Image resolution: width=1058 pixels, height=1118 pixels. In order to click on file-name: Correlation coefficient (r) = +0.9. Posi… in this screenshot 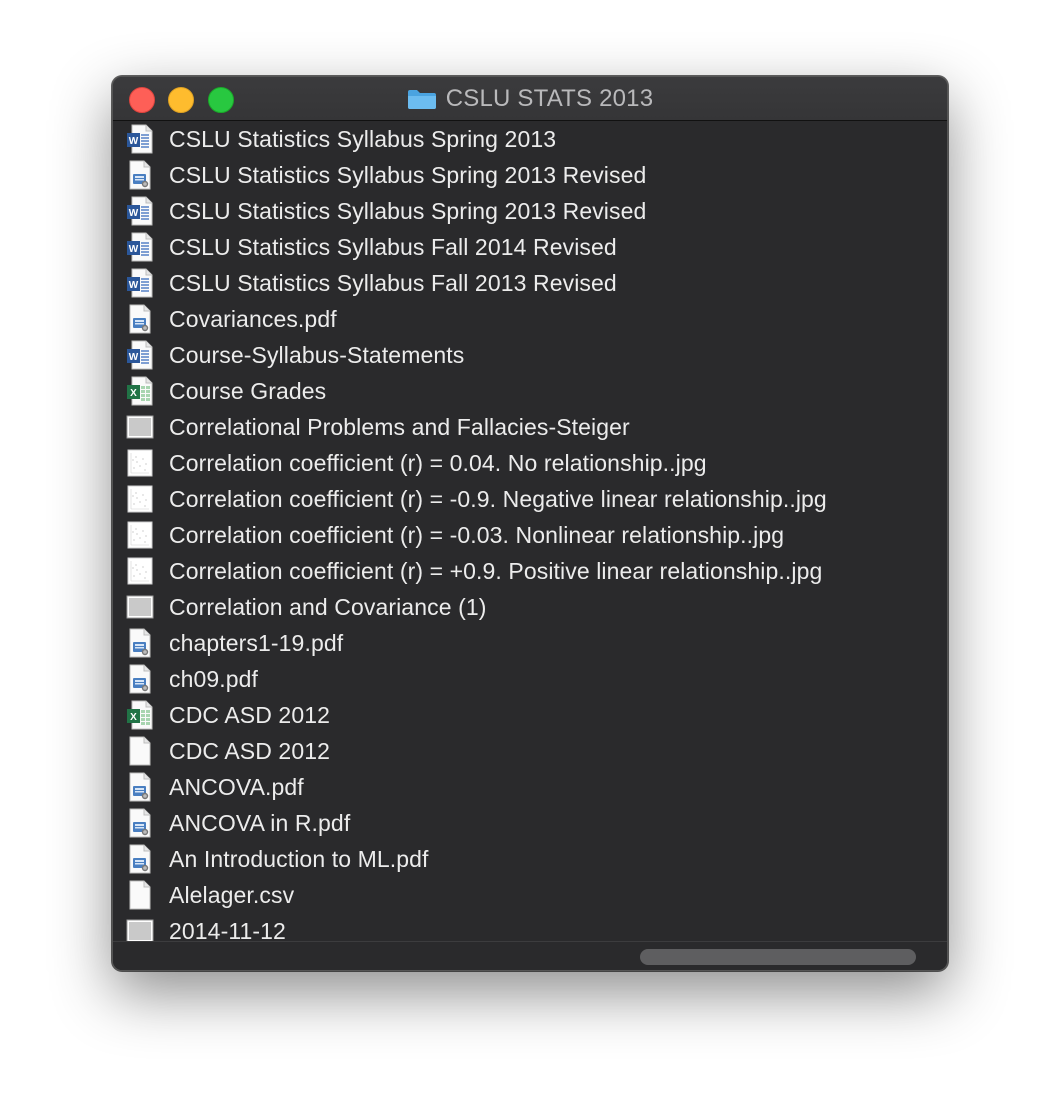, I will do `click(496, 571)`.